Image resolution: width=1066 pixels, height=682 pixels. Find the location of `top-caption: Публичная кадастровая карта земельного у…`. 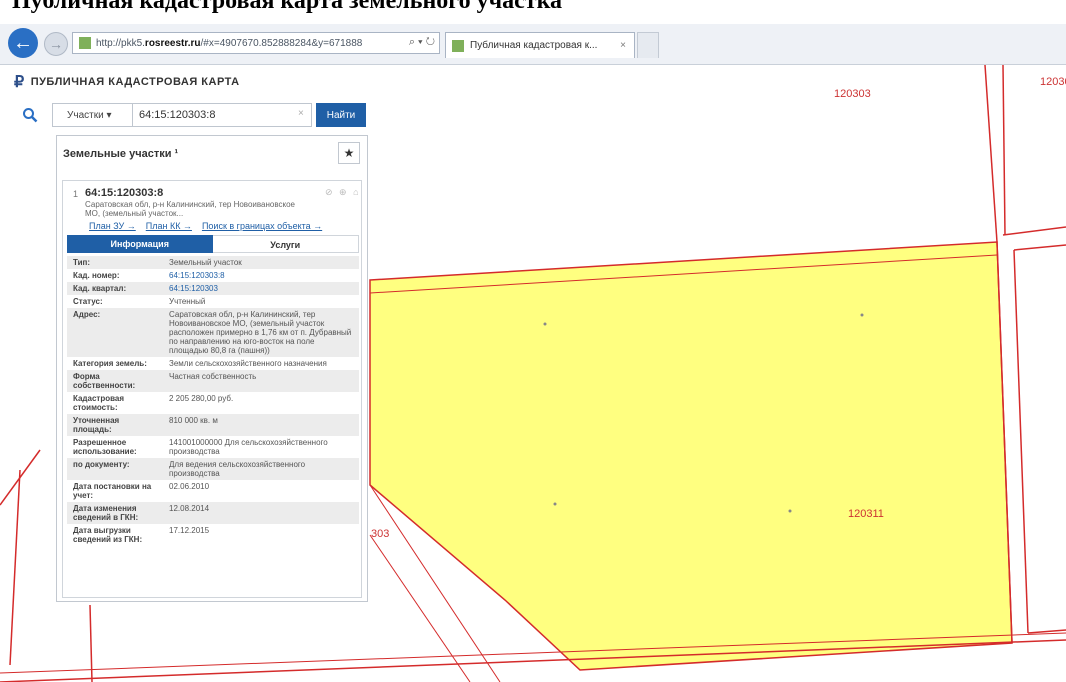

top-caption: Публичная кадастровая карта земельного у… is located at coordinates (533, 12).